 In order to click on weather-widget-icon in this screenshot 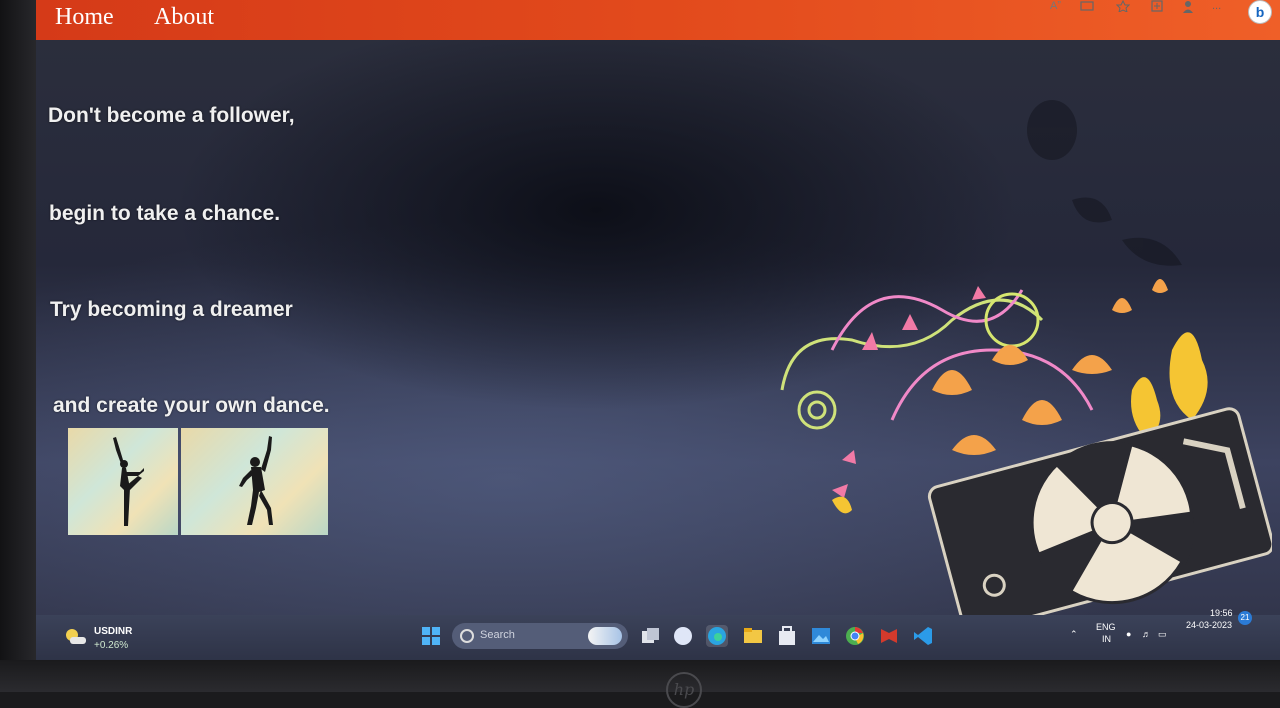, I will do `click(76, 637)`.